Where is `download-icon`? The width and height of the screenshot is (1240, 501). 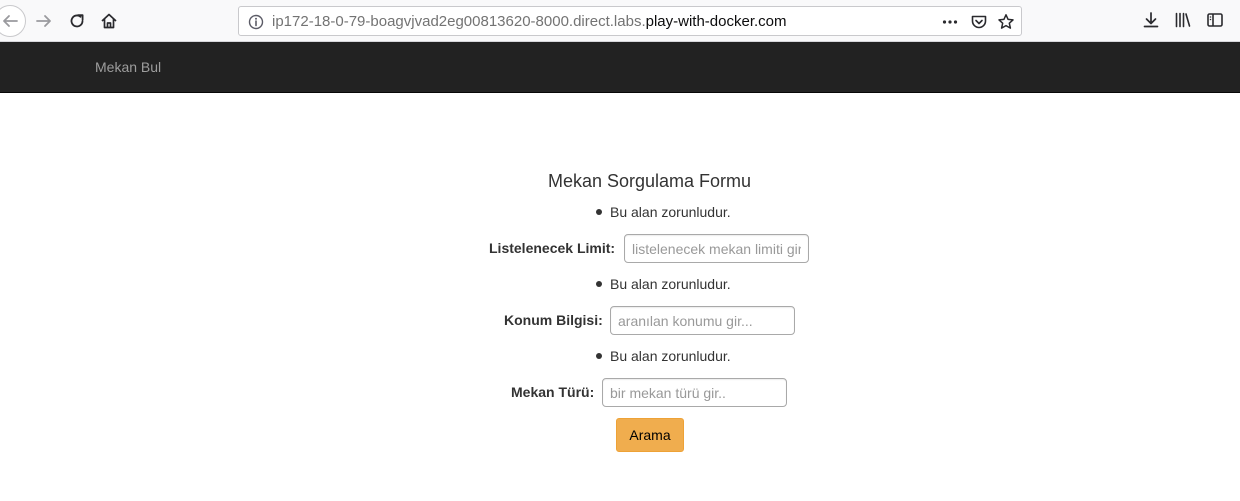 download-icon is located at coordinates (1151, 20).